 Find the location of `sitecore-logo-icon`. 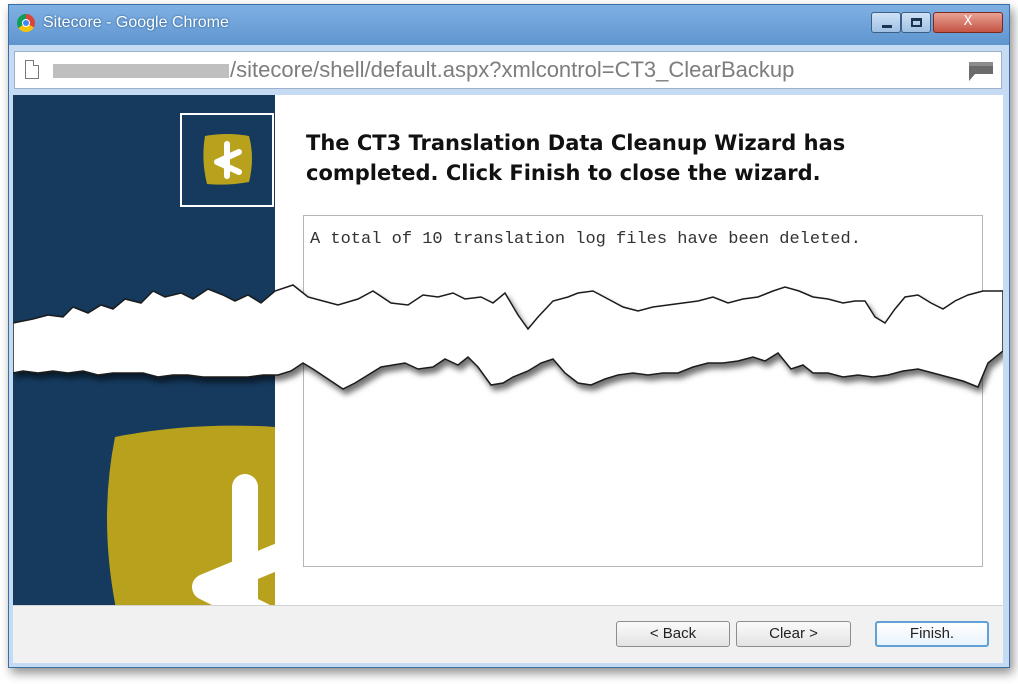

sitecore-logo-icon is located at coordinates (227, 159).